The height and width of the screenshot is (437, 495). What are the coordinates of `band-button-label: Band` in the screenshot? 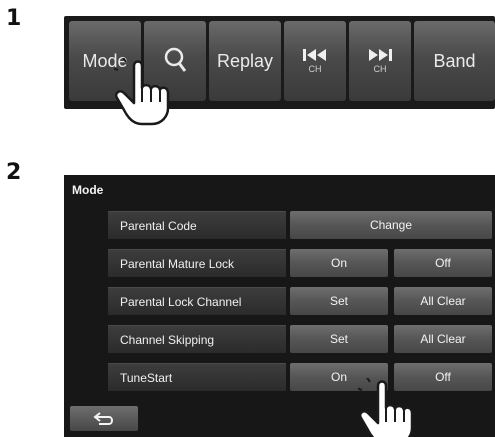 It's located at (454, 60).